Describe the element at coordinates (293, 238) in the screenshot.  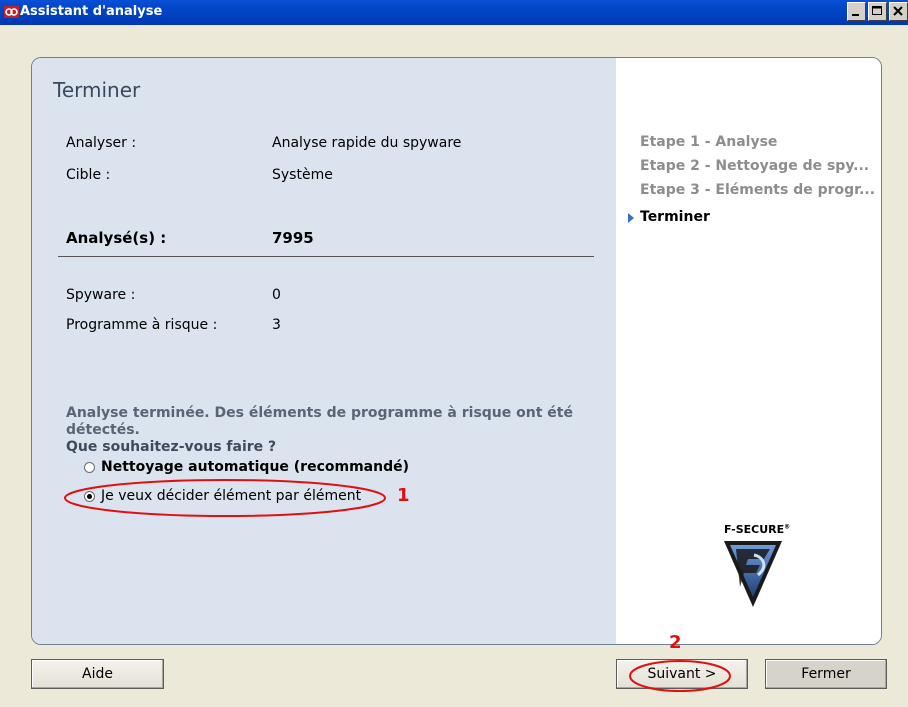
I see `scanned-count-value: 7995` at that location.